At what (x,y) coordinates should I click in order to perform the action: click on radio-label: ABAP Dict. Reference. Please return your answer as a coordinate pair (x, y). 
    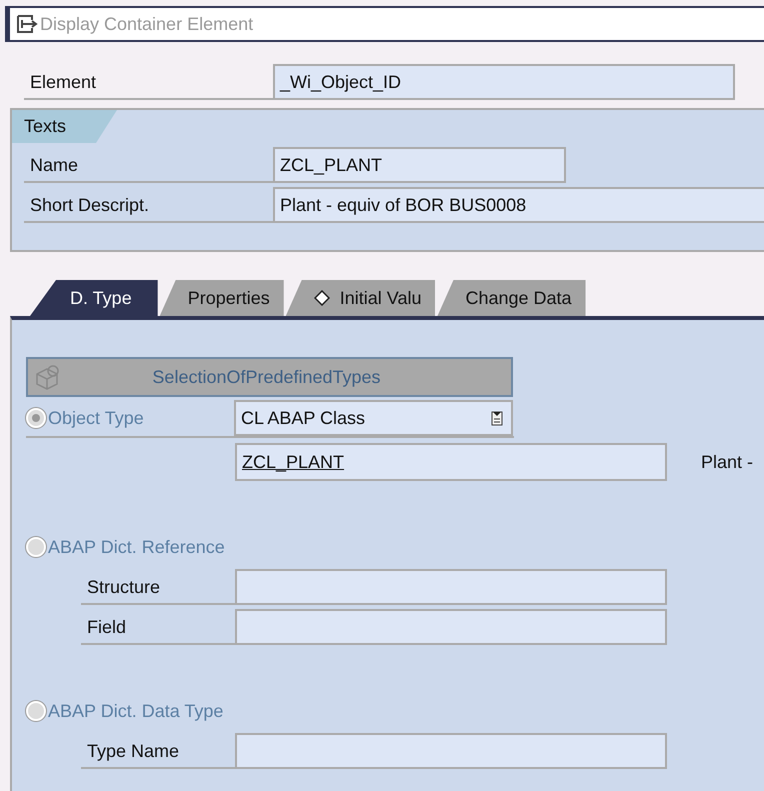
    Looking at the image, I should click on (136, 547).